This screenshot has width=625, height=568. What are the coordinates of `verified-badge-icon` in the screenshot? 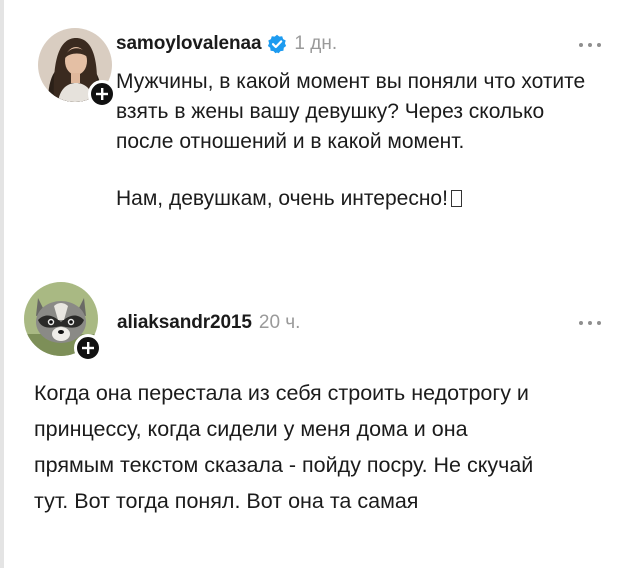 It's located at (277, 44).